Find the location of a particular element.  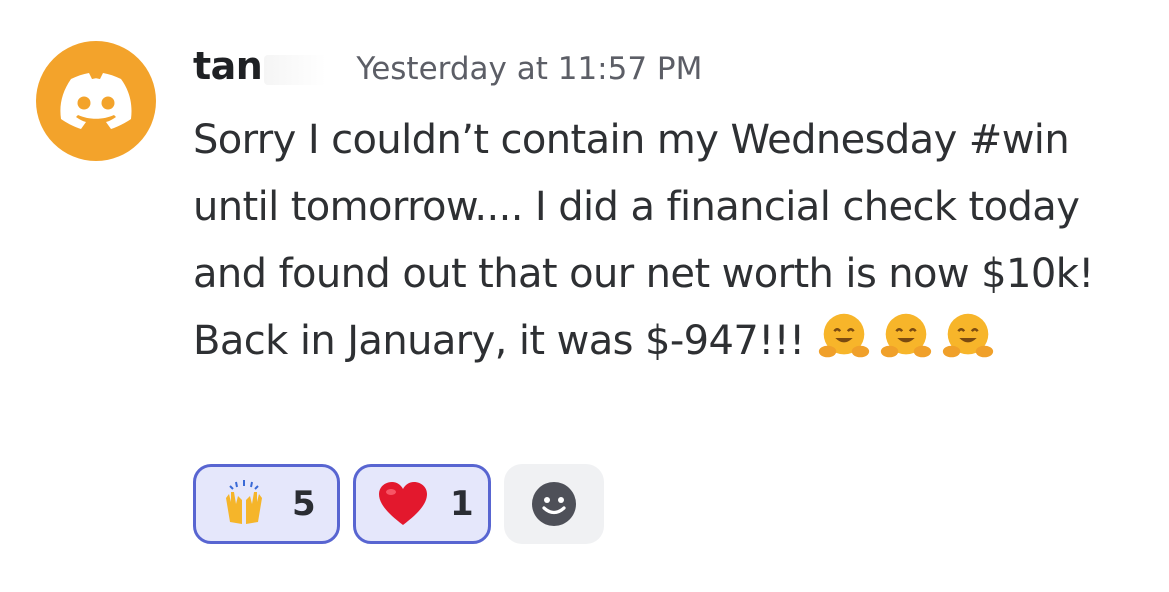

avatar is located at coordinates (96, 101).